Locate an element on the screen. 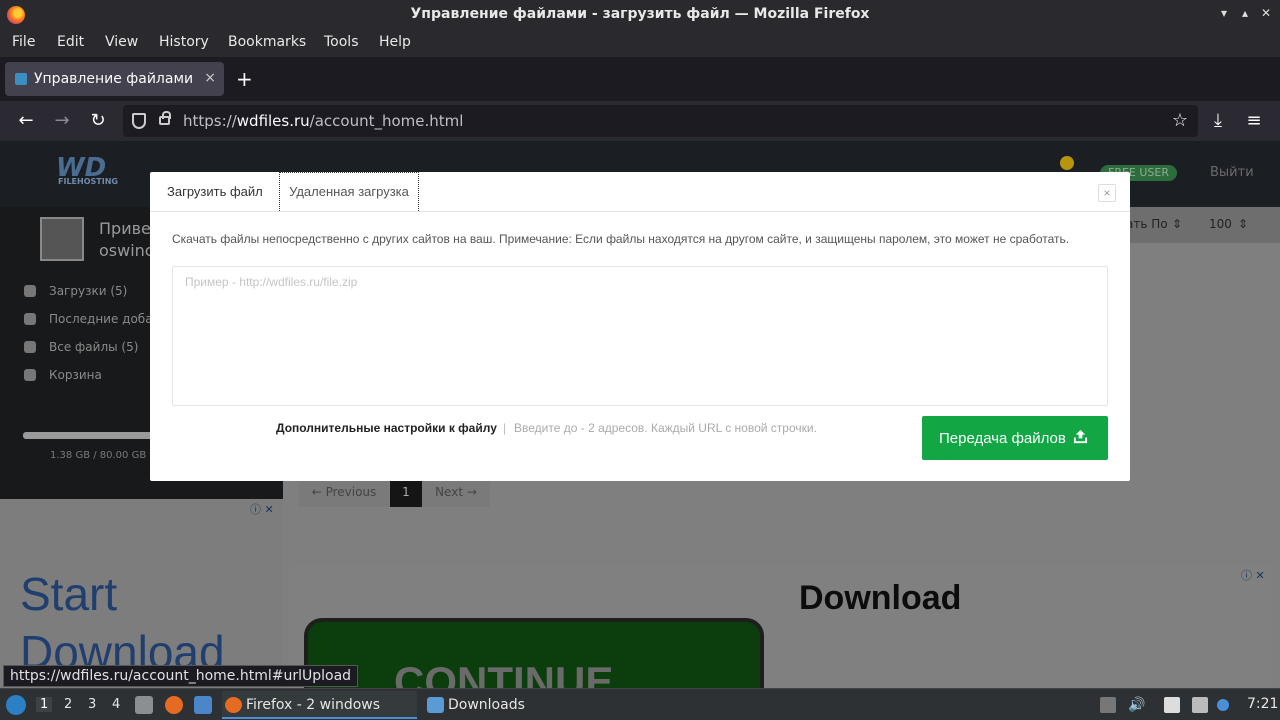 The width and height of the screenshot is (1280, 720). sort-label: ать По is located at coordinates (1147, 224).